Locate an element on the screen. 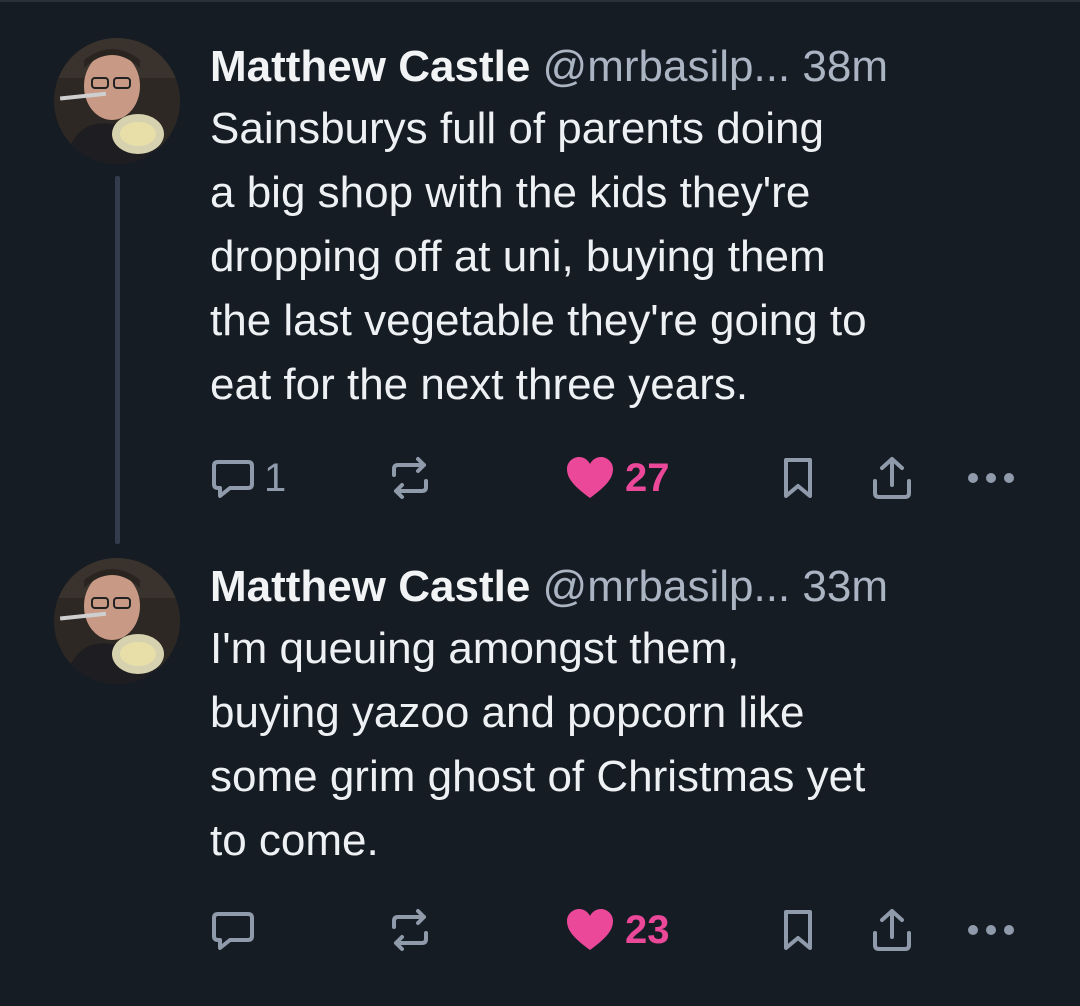  post-text-line: a big shop with the kids they're is located at coordinates (510, 192).